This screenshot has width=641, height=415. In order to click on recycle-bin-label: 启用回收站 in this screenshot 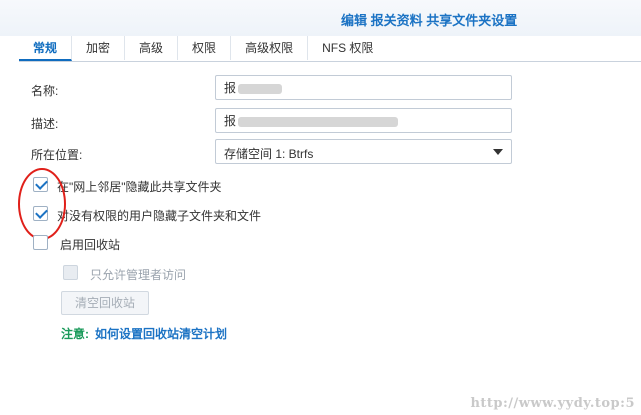, I will do `click(90, 245)`.